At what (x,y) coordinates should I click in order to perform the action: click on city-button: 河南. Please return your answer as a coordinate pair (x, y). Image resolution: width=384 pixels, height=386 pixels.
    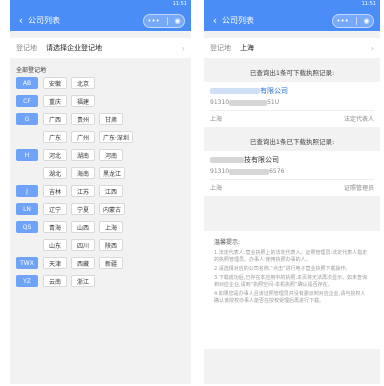
    Looking at the image, I should click on (111, 155).